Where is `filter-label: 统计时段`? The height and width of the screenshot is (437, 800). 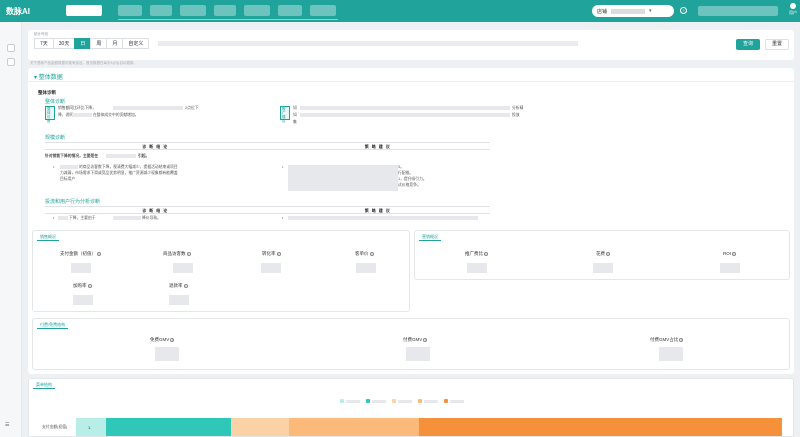
filter-label: 统计时段 is located at coordinates (41, 34).